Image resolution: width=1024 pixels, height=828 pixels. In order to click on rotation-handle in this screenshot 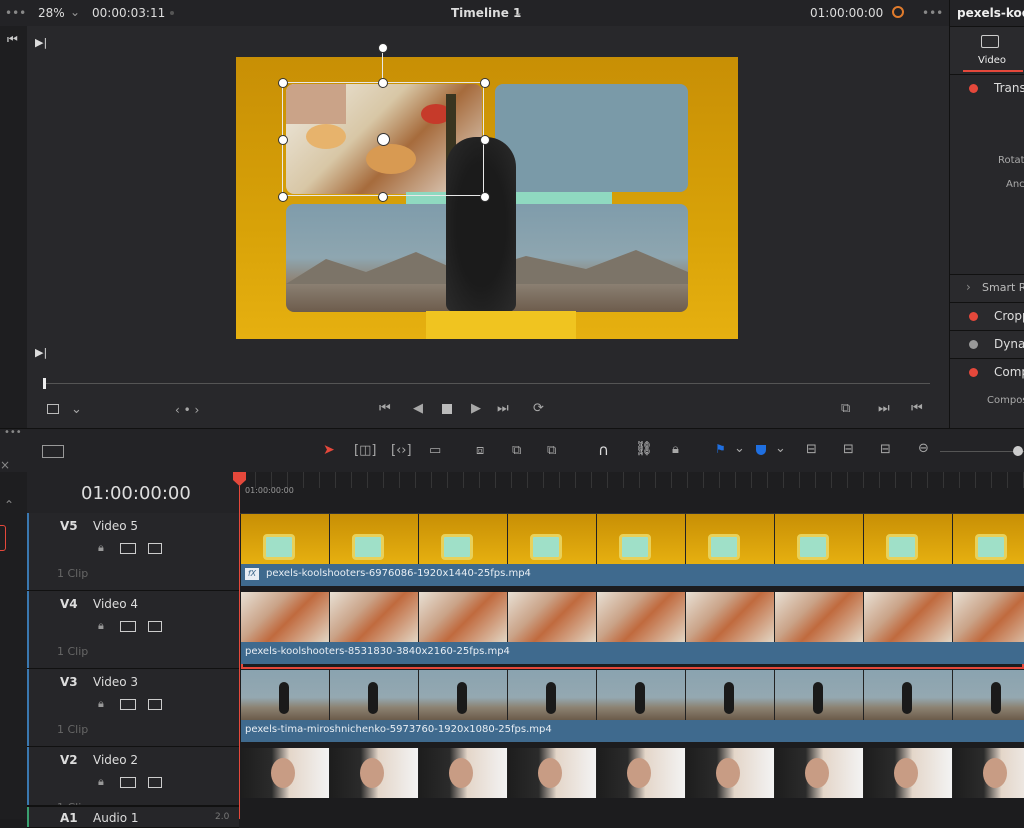, I will do `click(383, 48)`.